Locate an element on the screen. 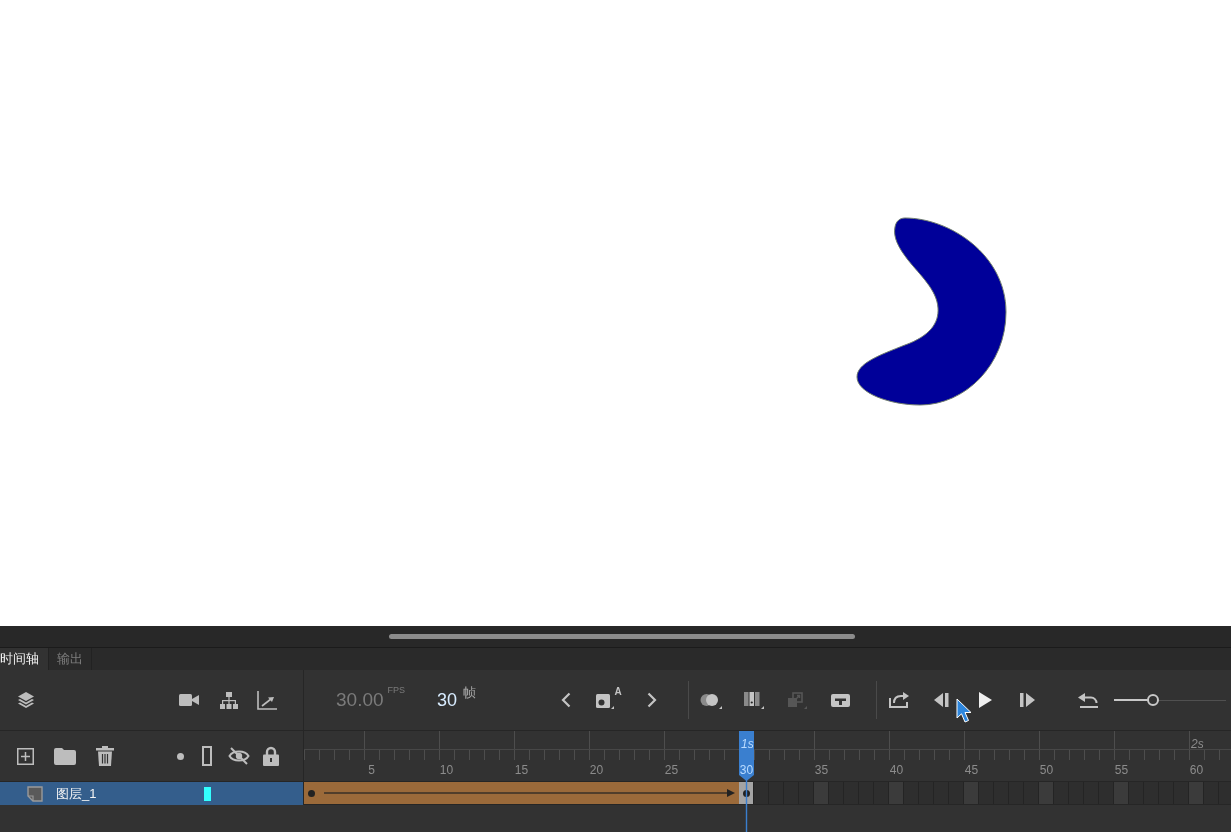 The height and width of the screenshot is (832, 1231). panel-tab: 时间轴 is located at coordinates (24, 659).